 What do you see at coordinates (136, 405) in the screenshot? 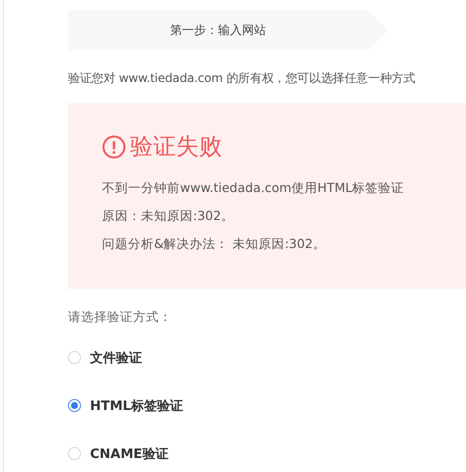
I see `method-option: HTML标签验证` at bounding box center [136, 405].